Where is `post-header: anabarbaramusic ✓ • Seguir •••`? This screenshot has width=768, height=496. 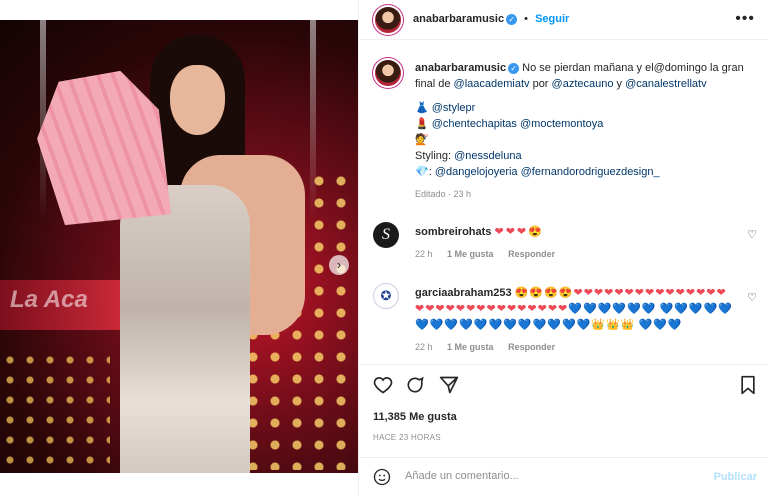
post-header: anabarbaramusic ✓ • Seguir ••• is located at coordinates (563, 20).